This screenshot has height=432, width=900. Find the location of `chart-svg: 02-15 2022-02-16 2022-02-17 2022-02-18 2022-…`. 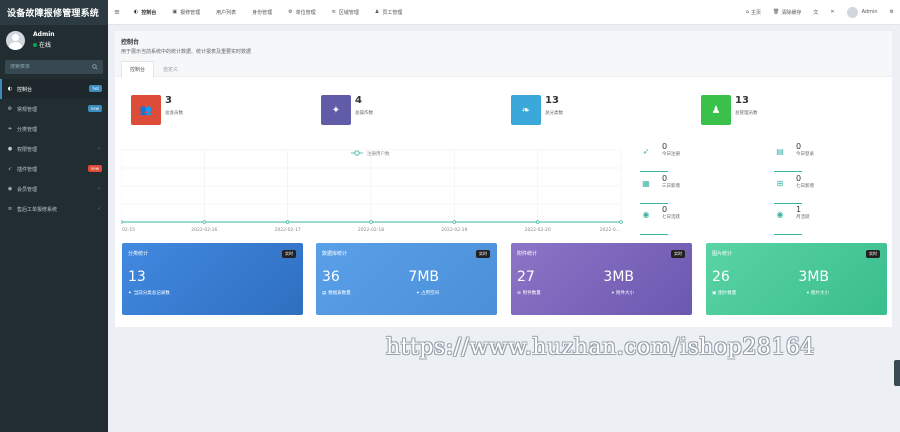

chart-svg: 02-15 2022-02-16 2022-02-17 2022-02-18 2022-… is located at coordinates (371, 191).